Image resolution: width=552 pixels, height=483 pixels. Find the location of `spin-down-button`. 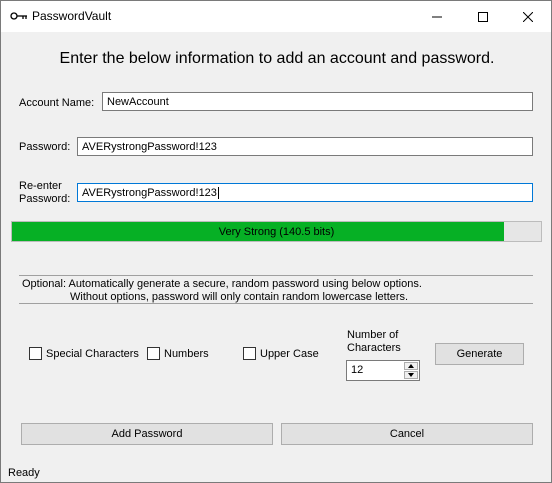

spin-down-button is located at coordinates (411, 375).